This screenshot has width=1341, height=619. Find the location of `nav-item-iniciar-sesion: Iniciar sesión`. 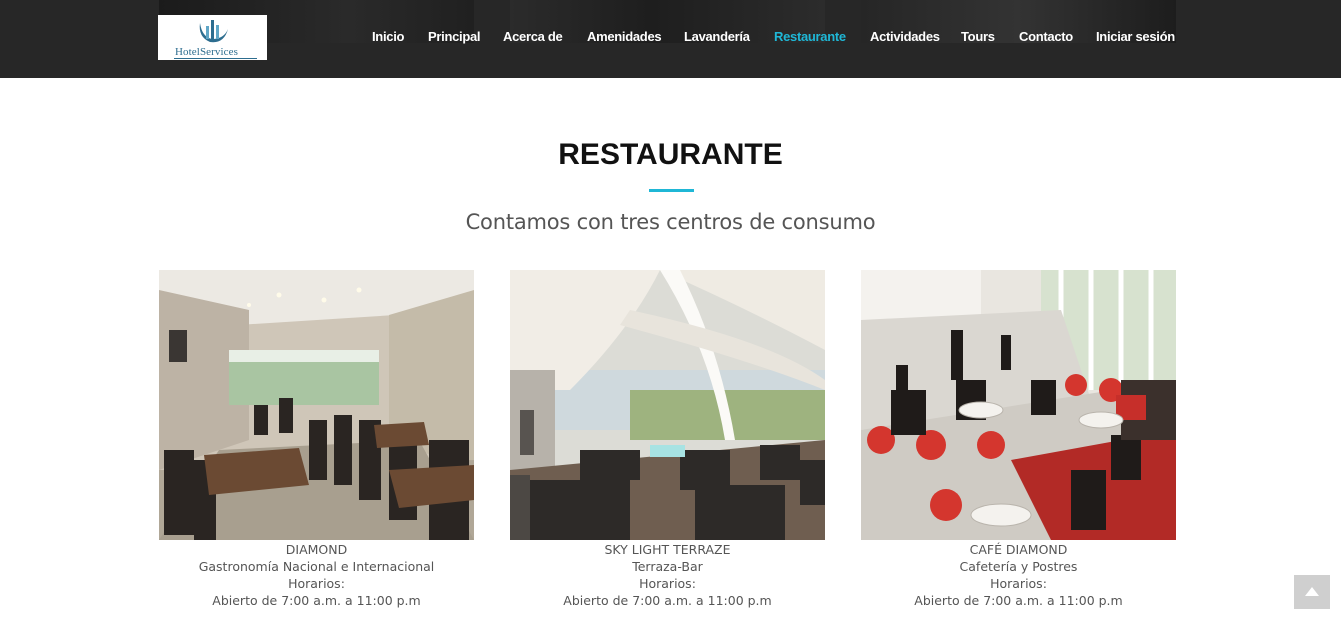

nav-item-iniciar-sesion: Iniciar sesión is located at coordinates (1135, 36).